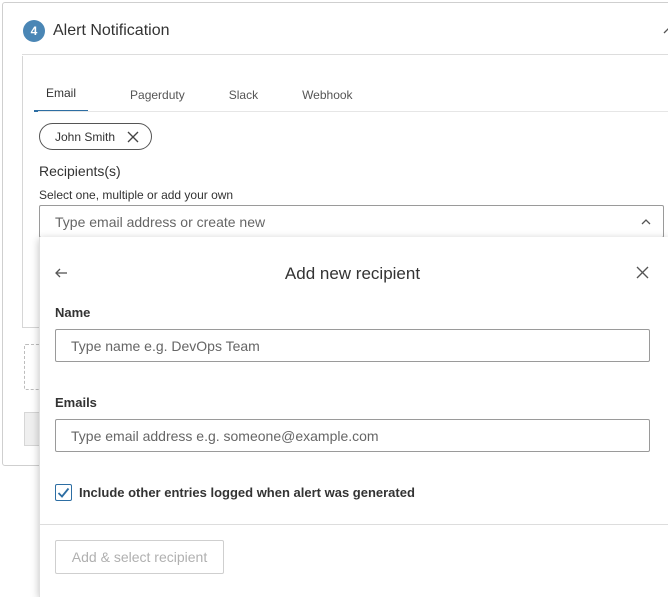 The width and height of the screenshot is (668, 597). I want to click on step-header: 4 Alert Notification, so click(96, 31).